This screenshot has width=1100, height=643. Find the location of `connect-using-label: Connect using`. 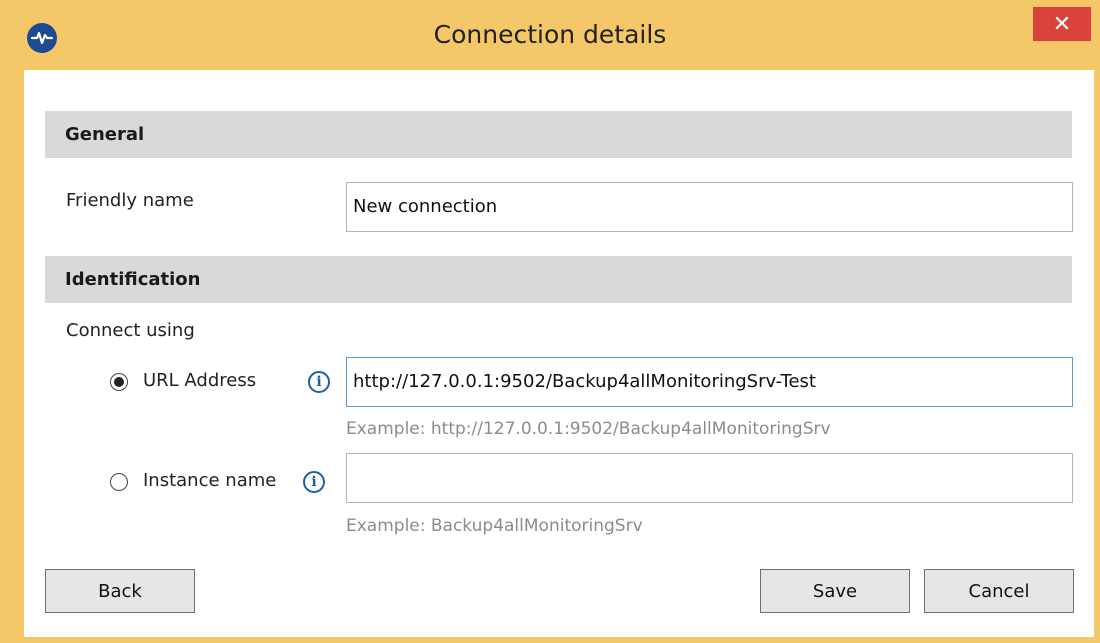

connect-using-label: Connect using is located at coordinates (130, 330).